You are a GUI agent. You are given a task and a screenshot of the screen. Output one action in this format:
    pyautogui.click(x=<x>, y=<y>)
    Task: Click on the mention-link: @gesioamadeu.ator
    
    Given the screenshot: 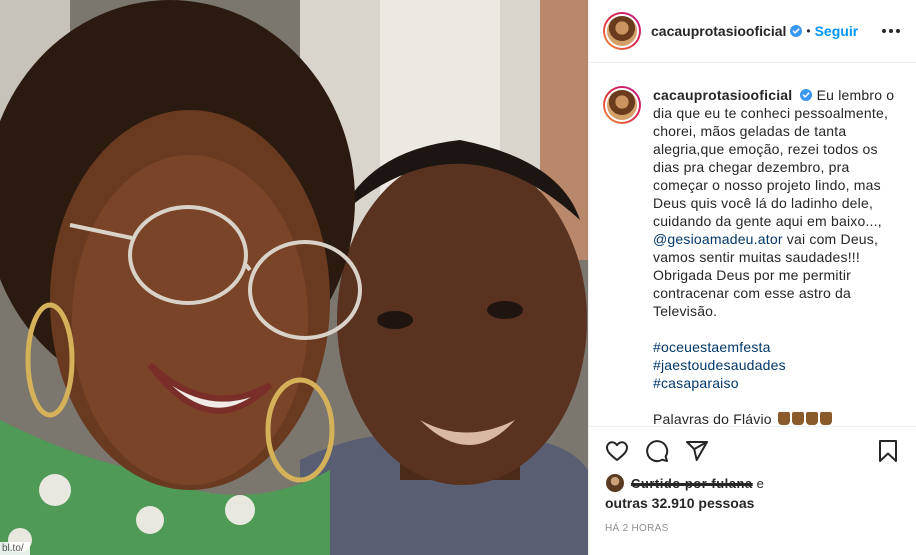 What is the action you would take?
    pyautogui.click(x=718, y=239)
    